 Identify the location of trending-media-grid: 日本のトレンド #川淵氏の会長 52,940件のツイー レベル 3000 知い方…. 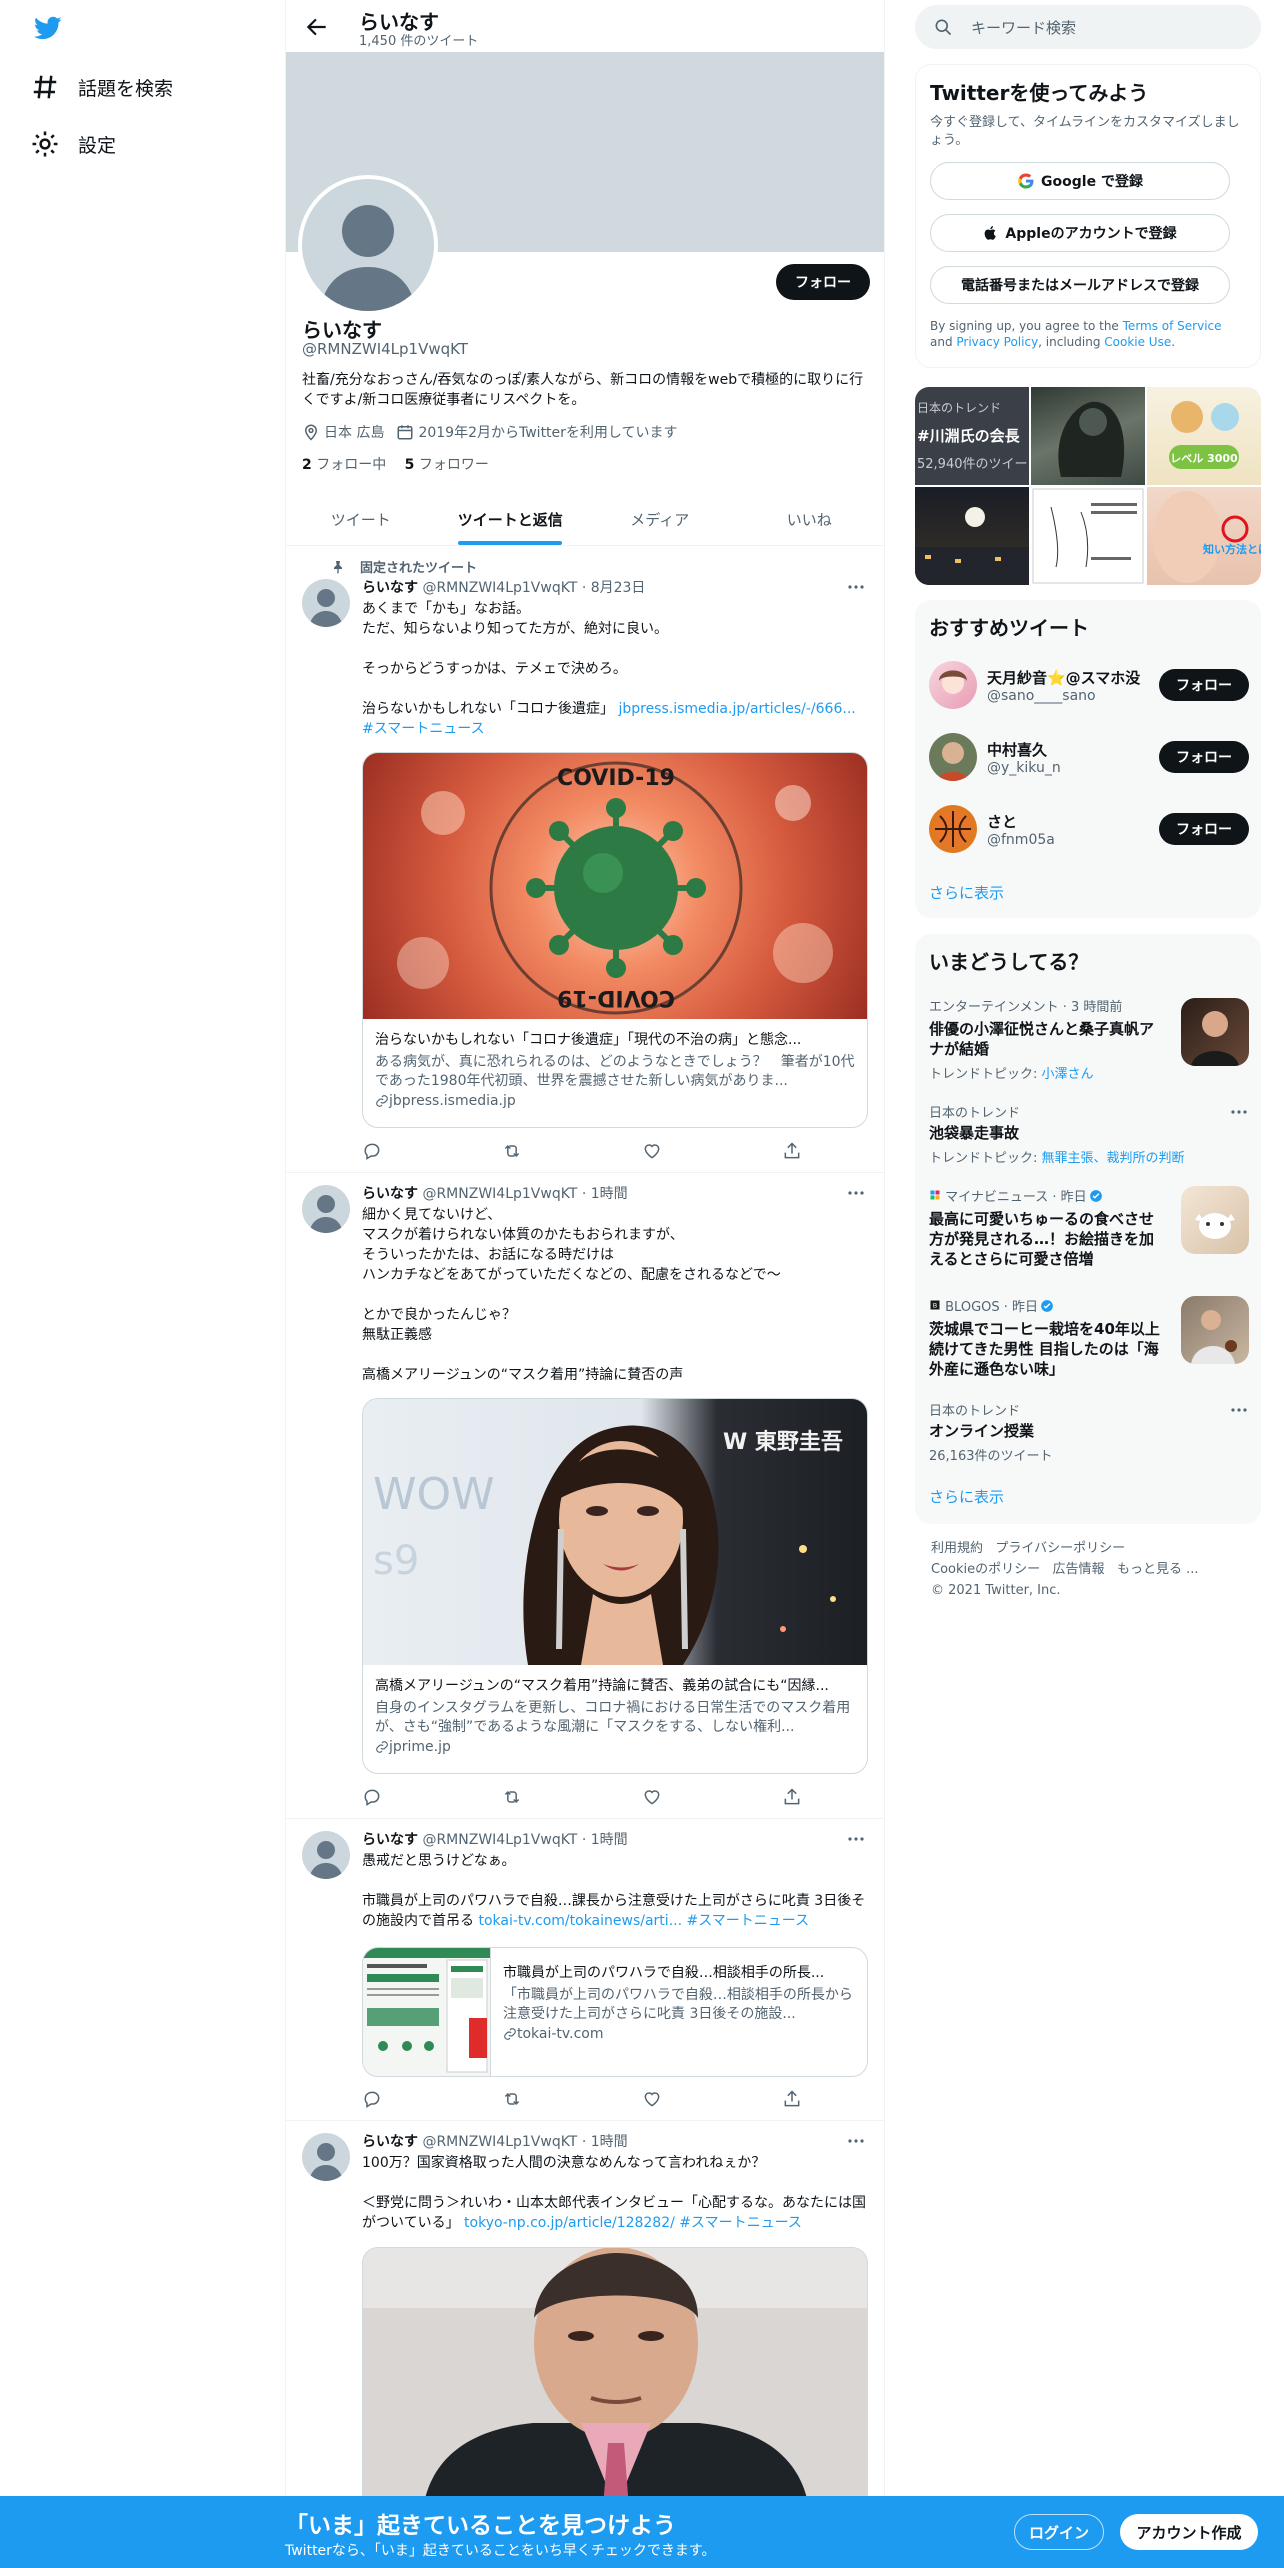
(1088, 486).